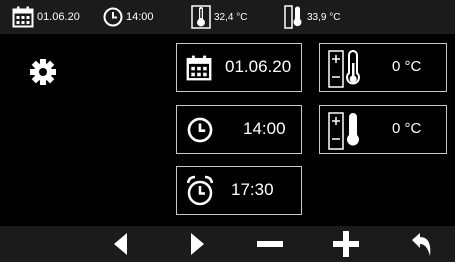 This screenshot has height=262, width=455. I want to click on status-date: 01.06.20, so click(46, 17).